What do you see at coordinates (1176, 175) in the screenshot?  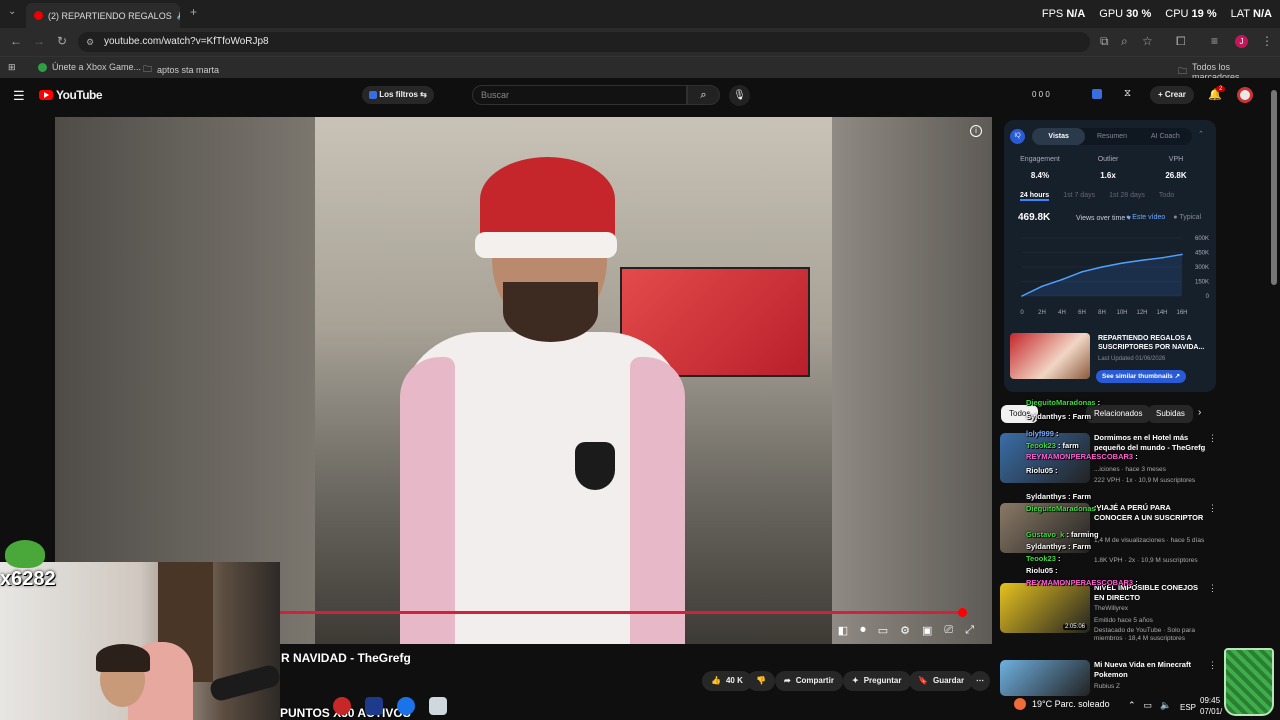 I see `metric-value: 26.8K` at bounding box center [1176, 175].